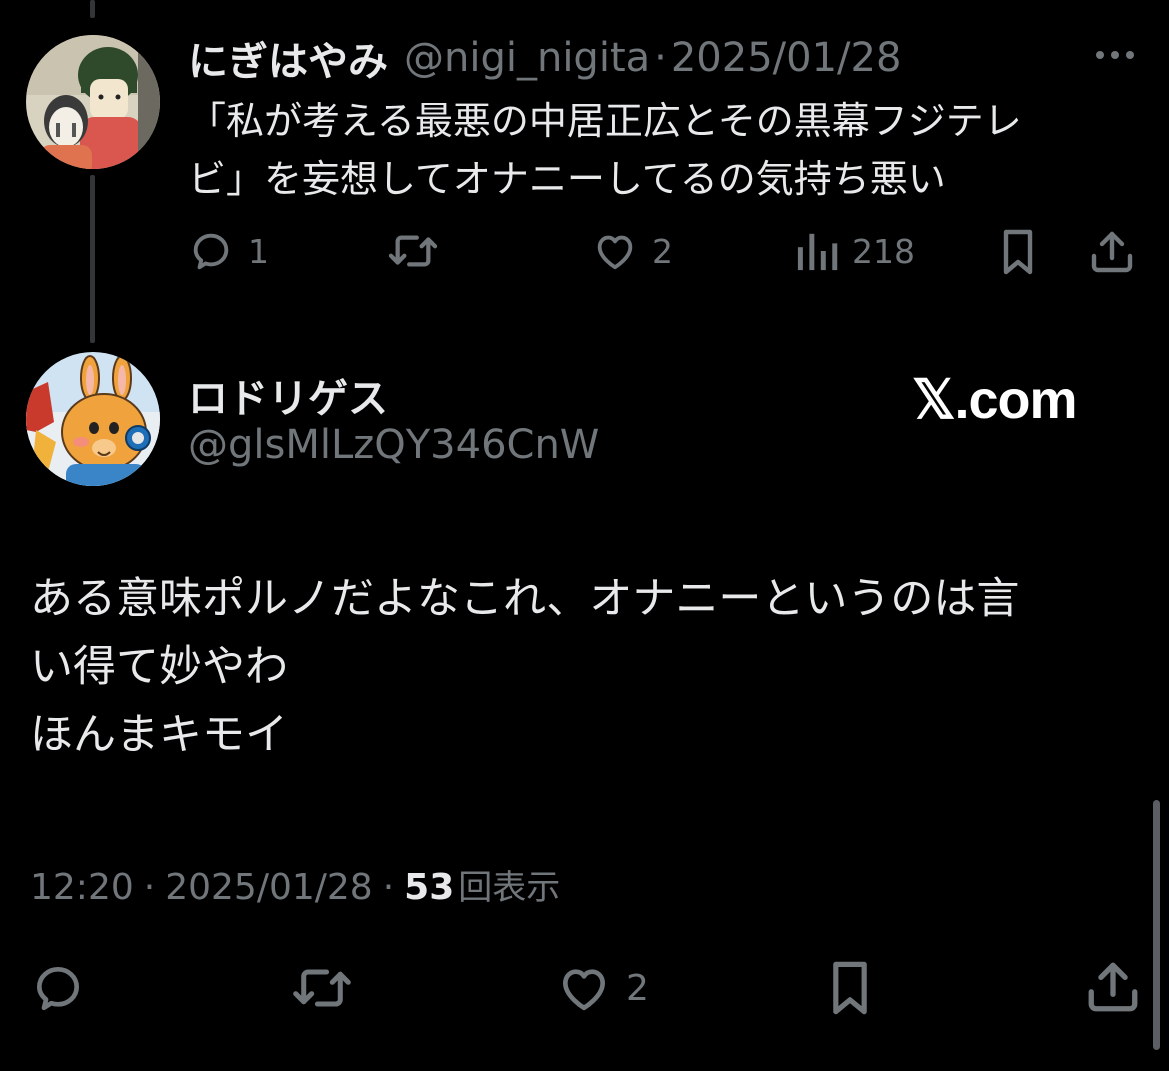  Describe the element at coordinates (288, 58) in the screenshot. I see `parent-display-name: にぎはやみ` at that location.